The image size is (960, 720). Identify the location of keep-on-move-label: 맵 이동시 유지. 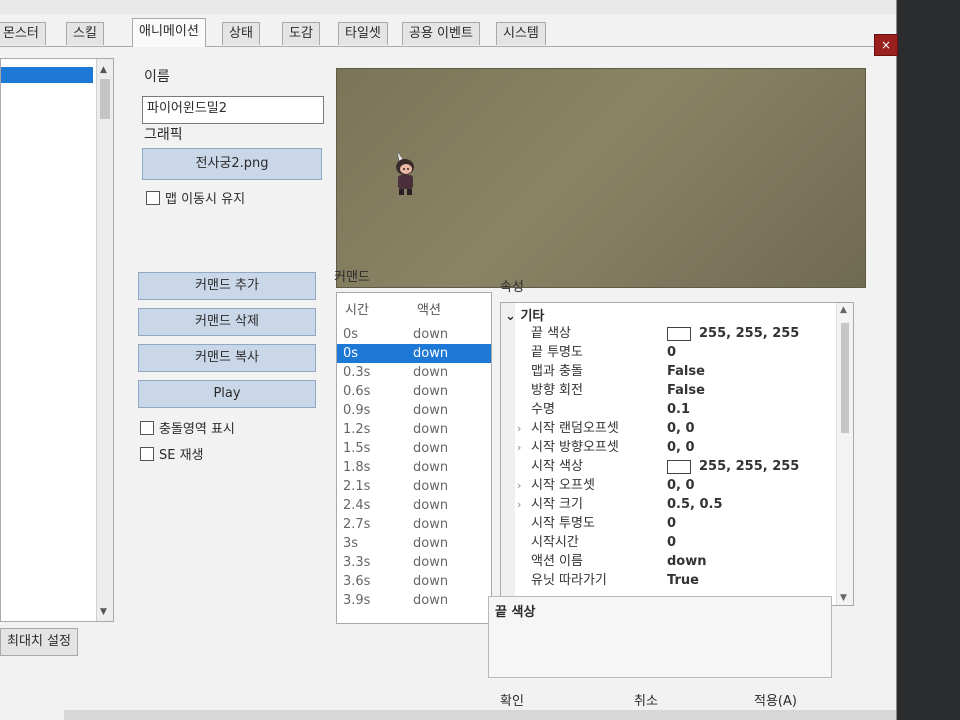
(205, 199).